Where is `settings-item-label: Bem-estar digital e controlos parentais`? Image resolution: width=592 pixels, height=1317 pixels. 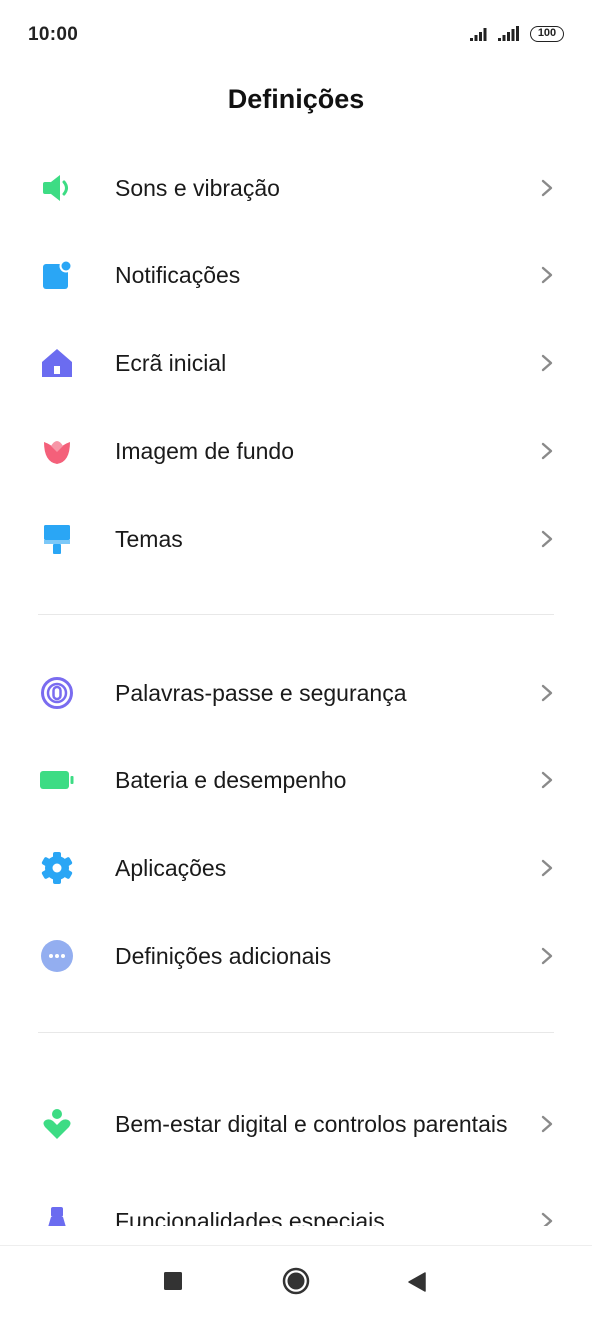 settings-item-label: Bem-estar digital e controlos parentais is located at coordinates (311, 1124).